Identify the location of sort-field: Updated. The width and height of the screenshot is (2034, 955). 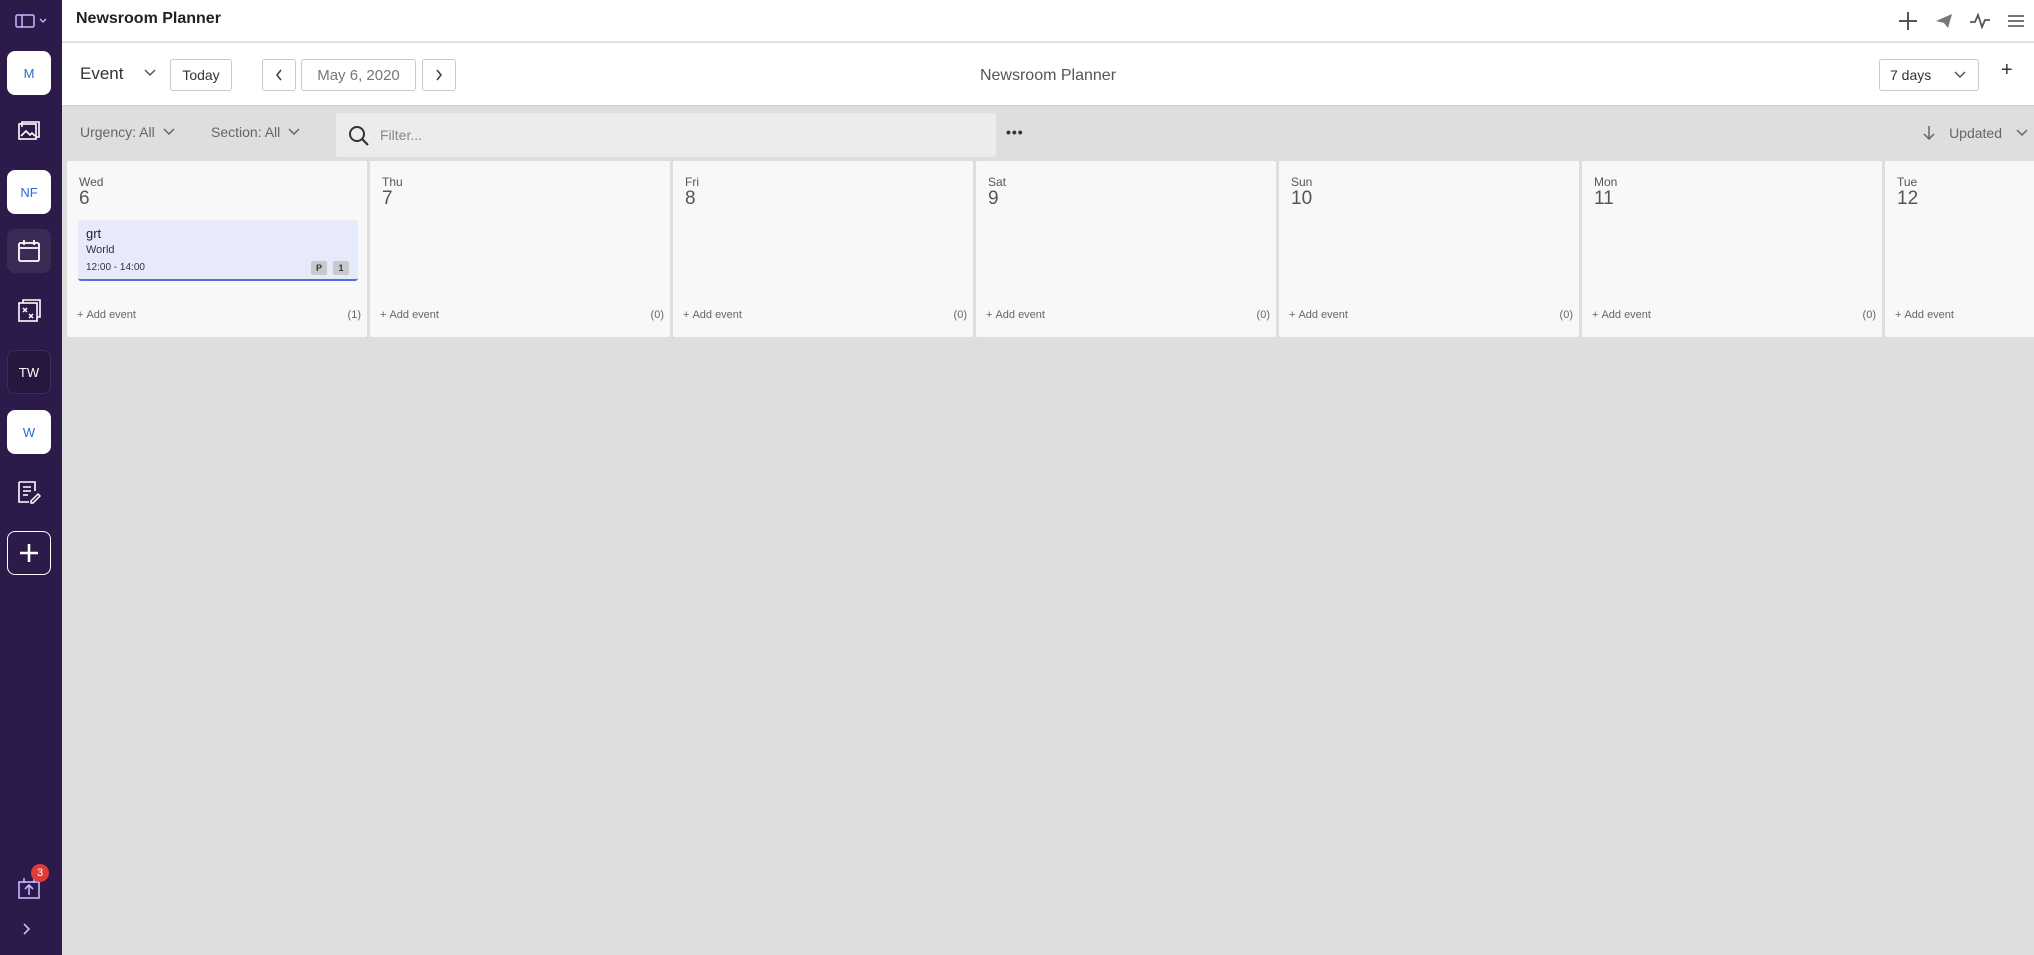
(1975, 133).